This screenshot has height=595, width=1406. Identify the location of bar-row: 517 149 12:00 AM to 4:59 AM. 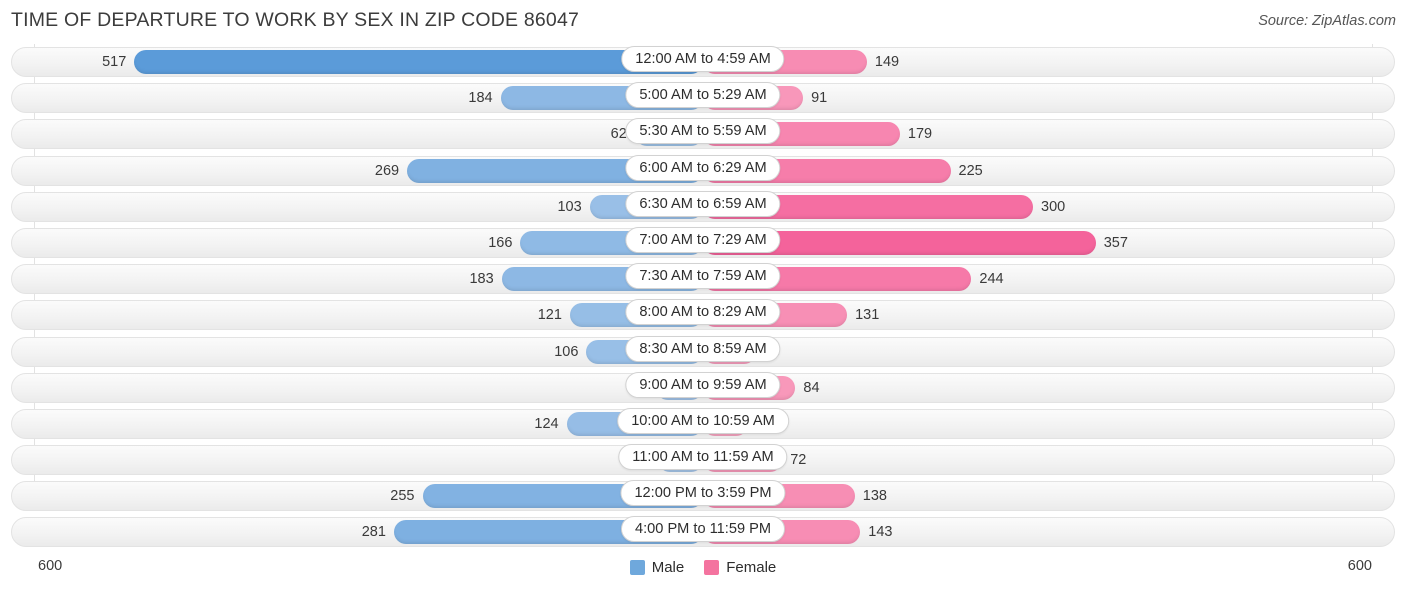
(703, 62).